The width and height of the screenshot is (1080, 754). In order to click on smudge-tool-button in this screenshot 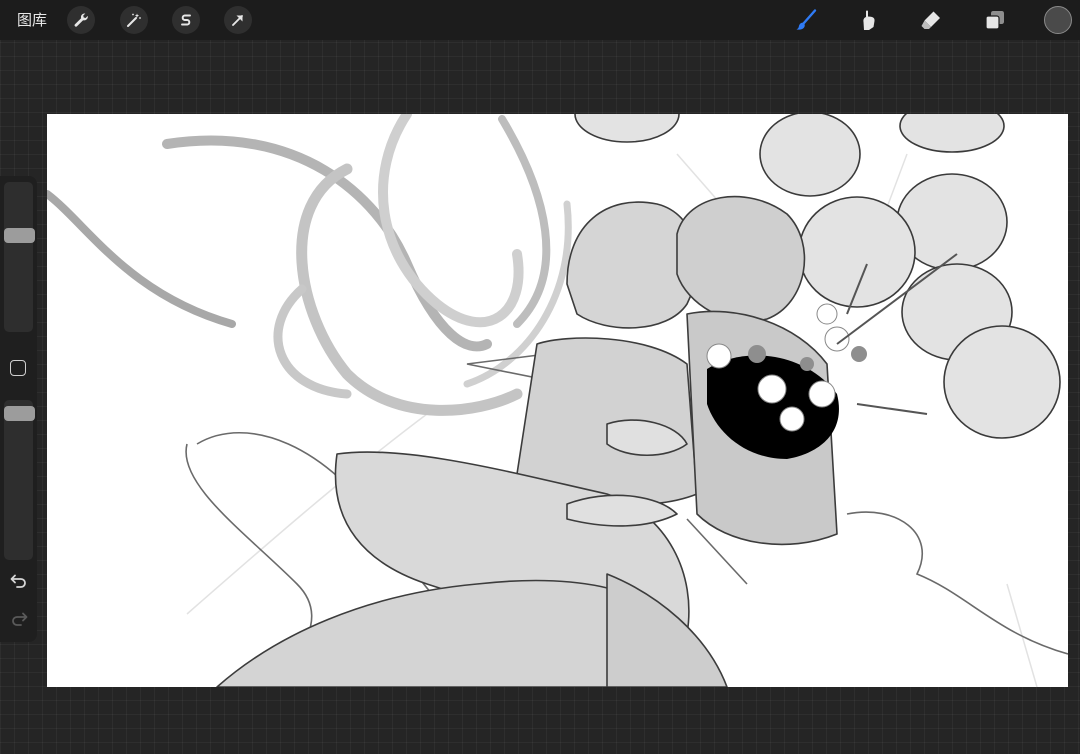, I will do `click(868, 20)`.